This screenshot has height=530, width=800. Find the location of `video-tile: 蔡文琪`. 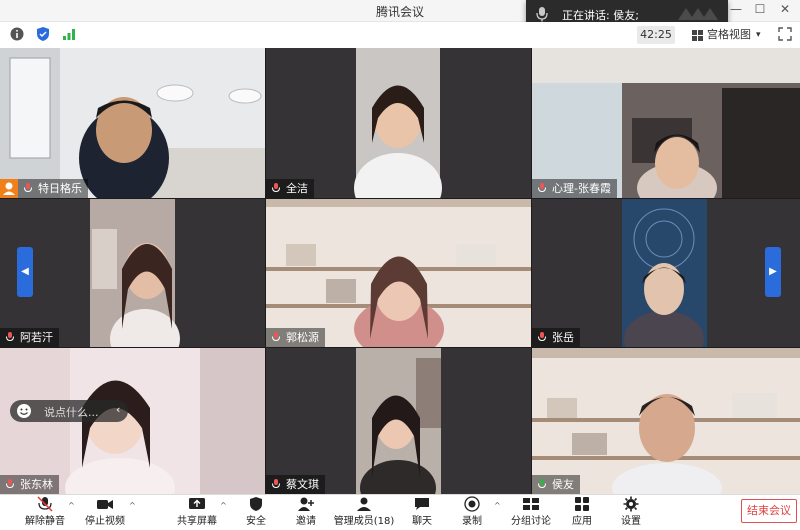

video-tile: 蔡文琪 is located at coordinates (398, 421).